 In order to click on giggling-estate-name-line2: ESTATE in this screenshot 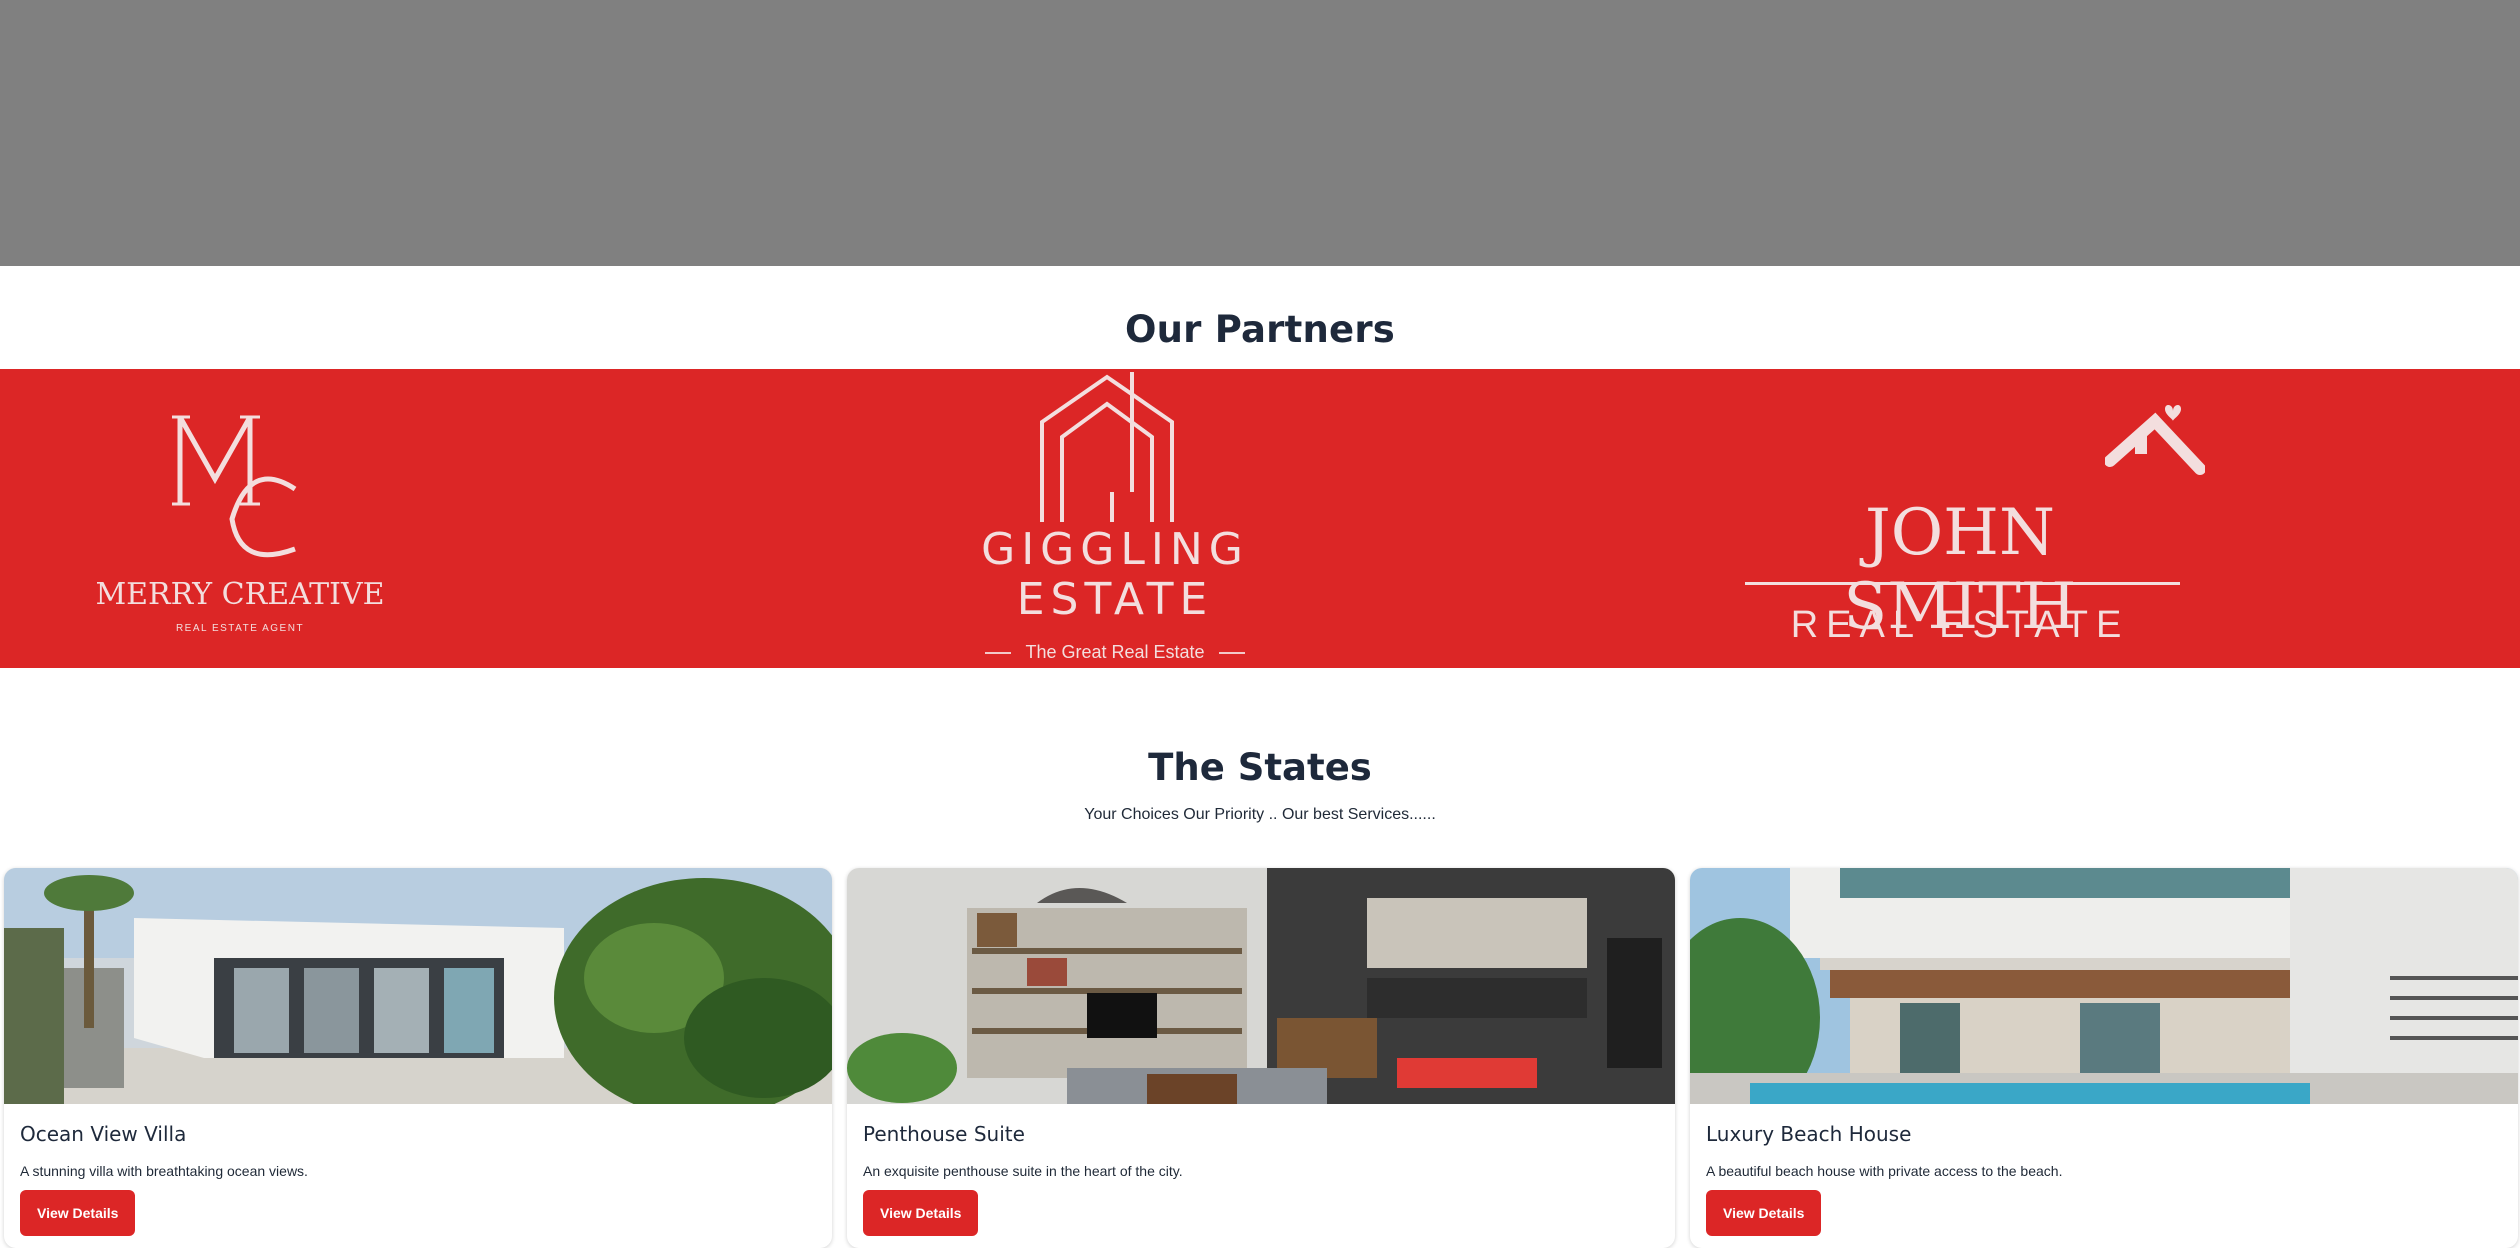, I will do `click(1115, 599)`.